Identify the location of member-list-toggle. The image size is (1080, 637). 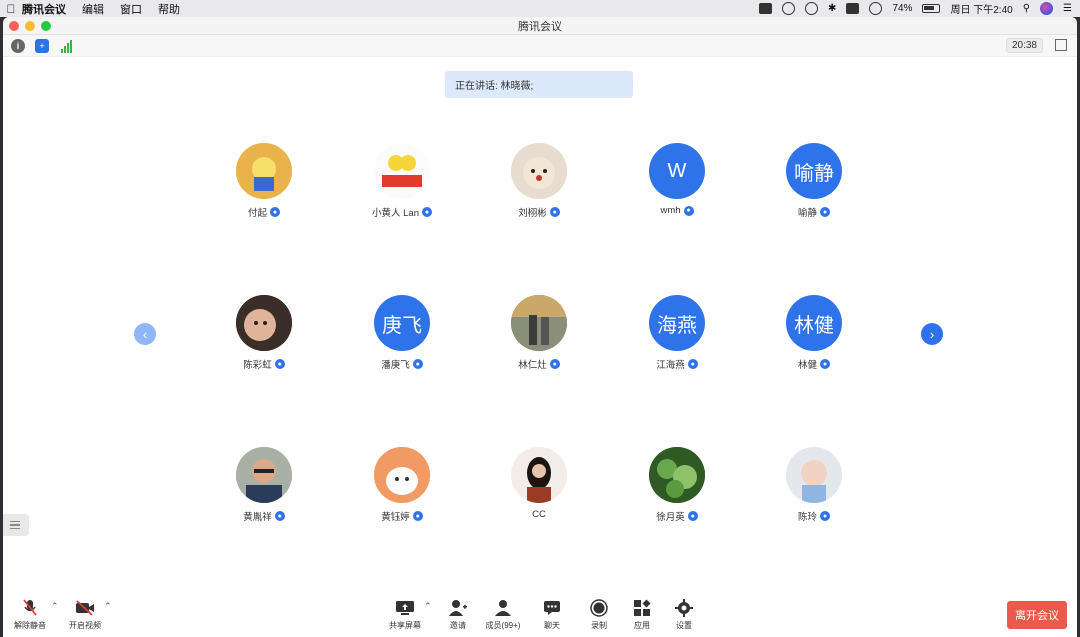
(16, 525).